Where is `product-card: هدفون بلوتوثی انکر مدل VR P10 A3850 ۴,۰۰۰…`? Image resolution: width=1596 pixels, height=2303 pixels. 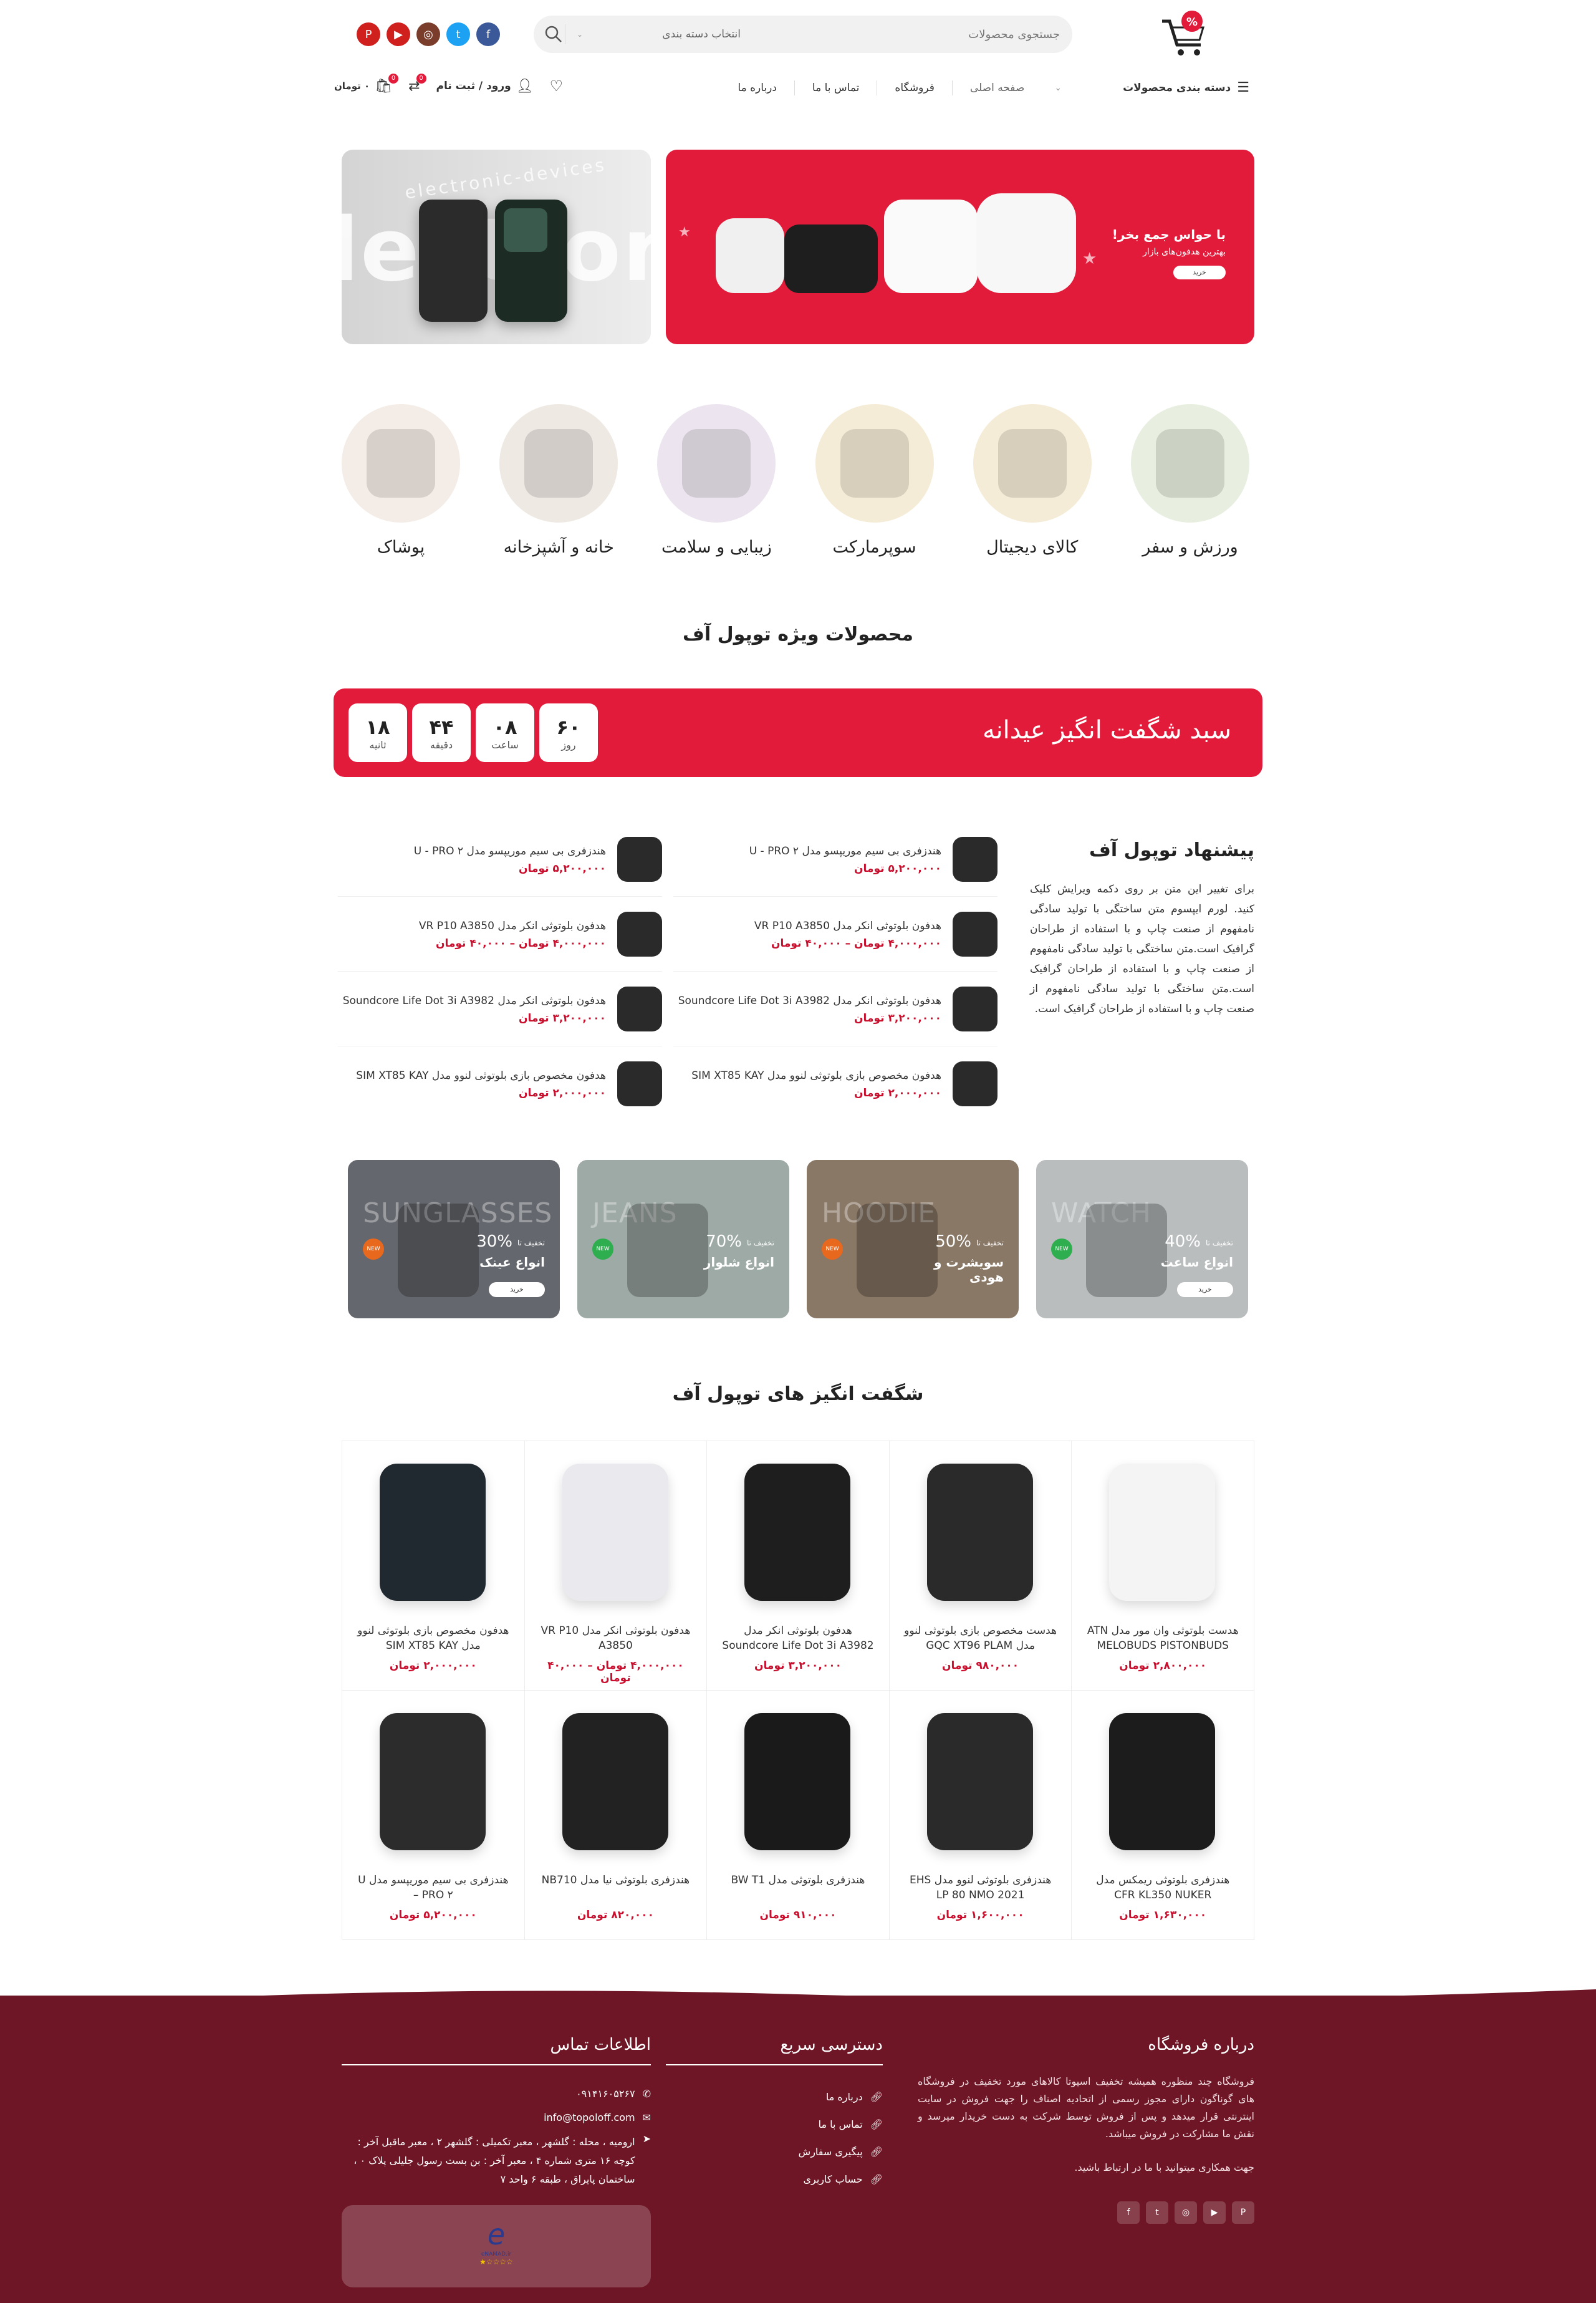 product-card: هدفون بلوتوثی انکر مدل VR P10 A3850 ۴,۰۰۰… is located at coordinates (616, 1566).